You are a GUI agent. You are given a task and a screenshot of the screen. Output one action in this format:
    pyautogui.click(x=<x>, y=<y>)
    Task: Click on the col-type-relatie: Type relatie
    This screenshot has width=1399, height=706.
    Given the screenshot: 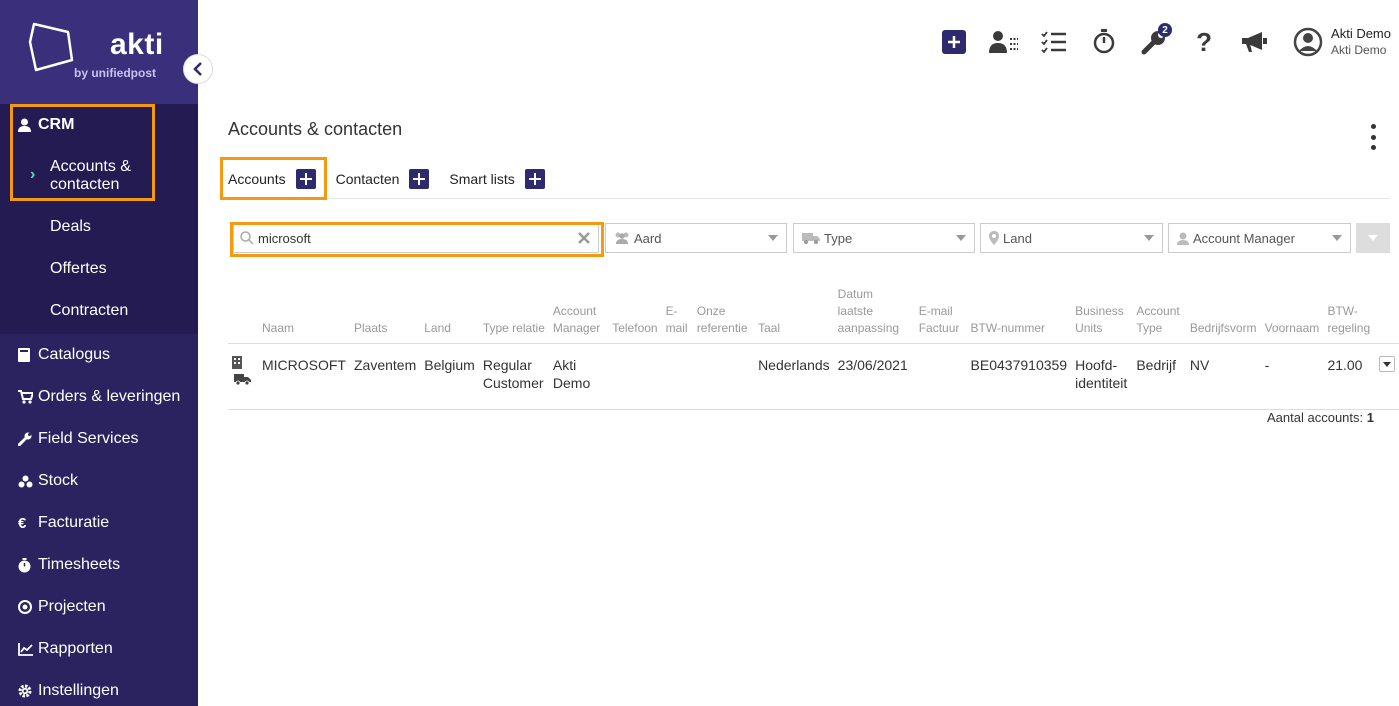 What is the action you would take?
    pyautogui.click(x=514, y=315)
    